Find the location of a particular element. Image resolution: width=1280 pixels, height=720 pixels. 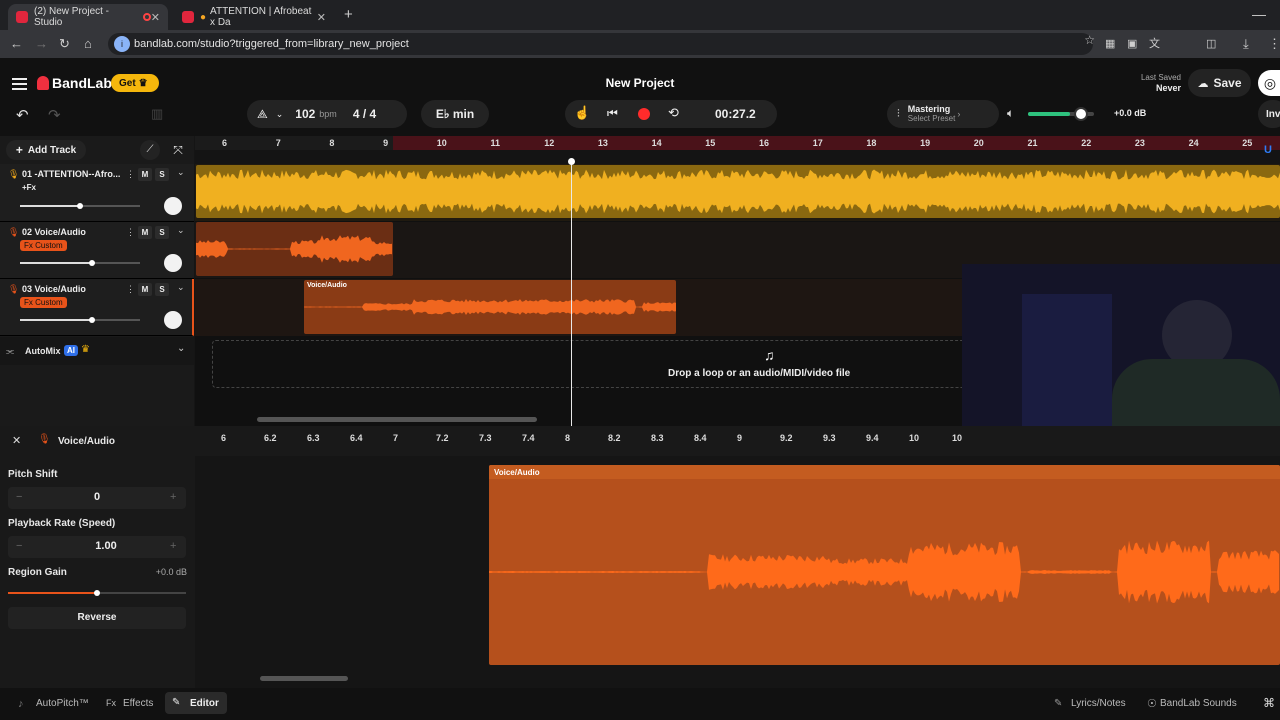

add-track-button: + Add Track is located at coordinates (46, 150).